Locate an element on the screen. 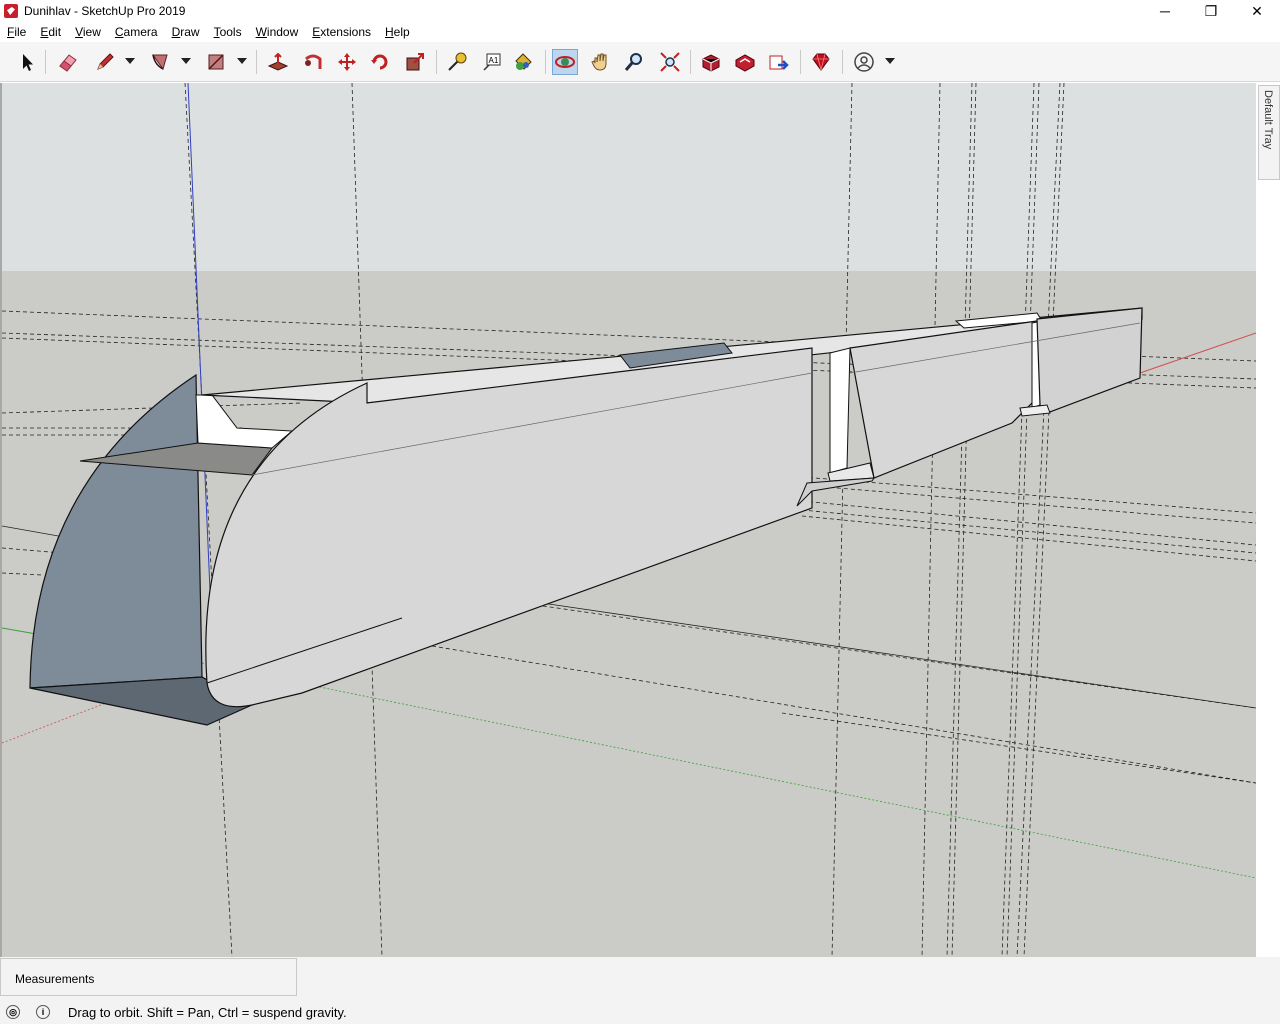  share-model-icon is located at coordinates (779, 62).